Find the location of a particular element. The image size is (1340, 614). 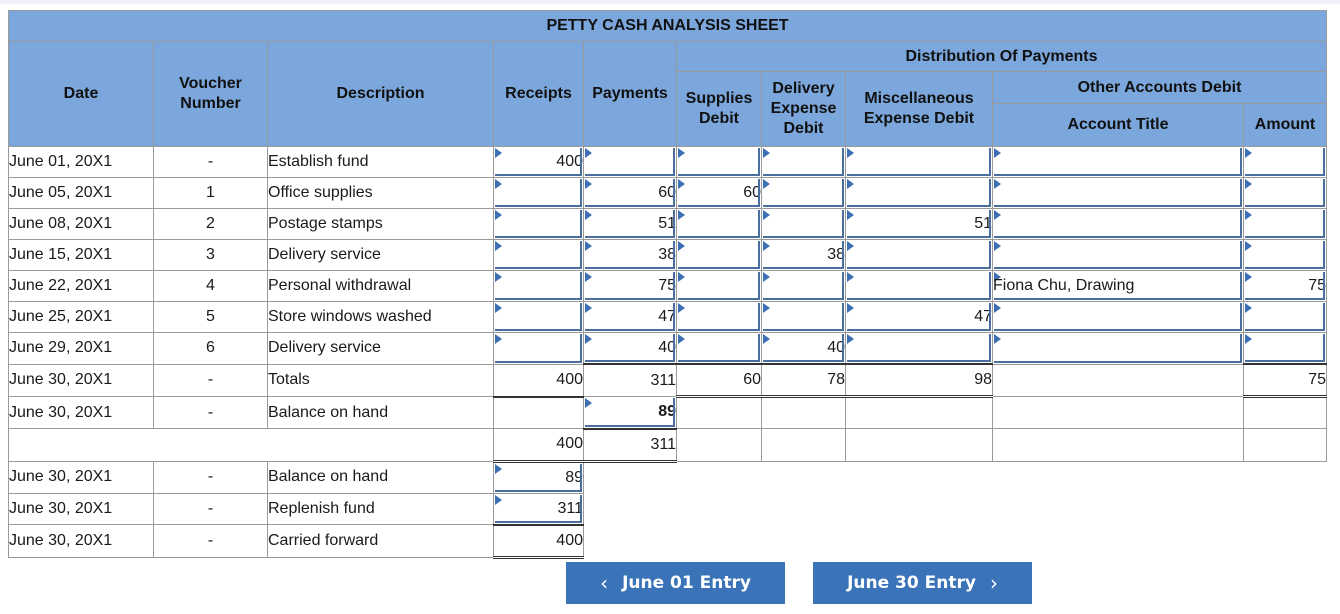

amount-input: 75 is located at coordinates (1285, 286).